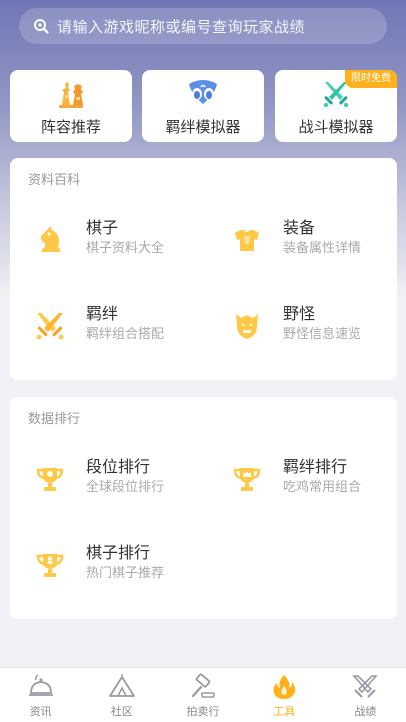 The width and height of the screenshot is (406, 722). What do you see at coordinates (203, 685) in the screenshot?
I see `auction-hammer-icon` at bounding box center [203, 685].